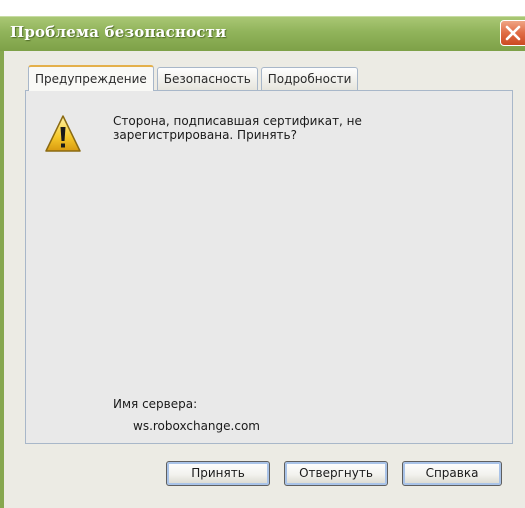  What do you see at coordinates (309, 78) in the screenshot?
I see `tab-details: Подробности` at bounding box center [309, 78].